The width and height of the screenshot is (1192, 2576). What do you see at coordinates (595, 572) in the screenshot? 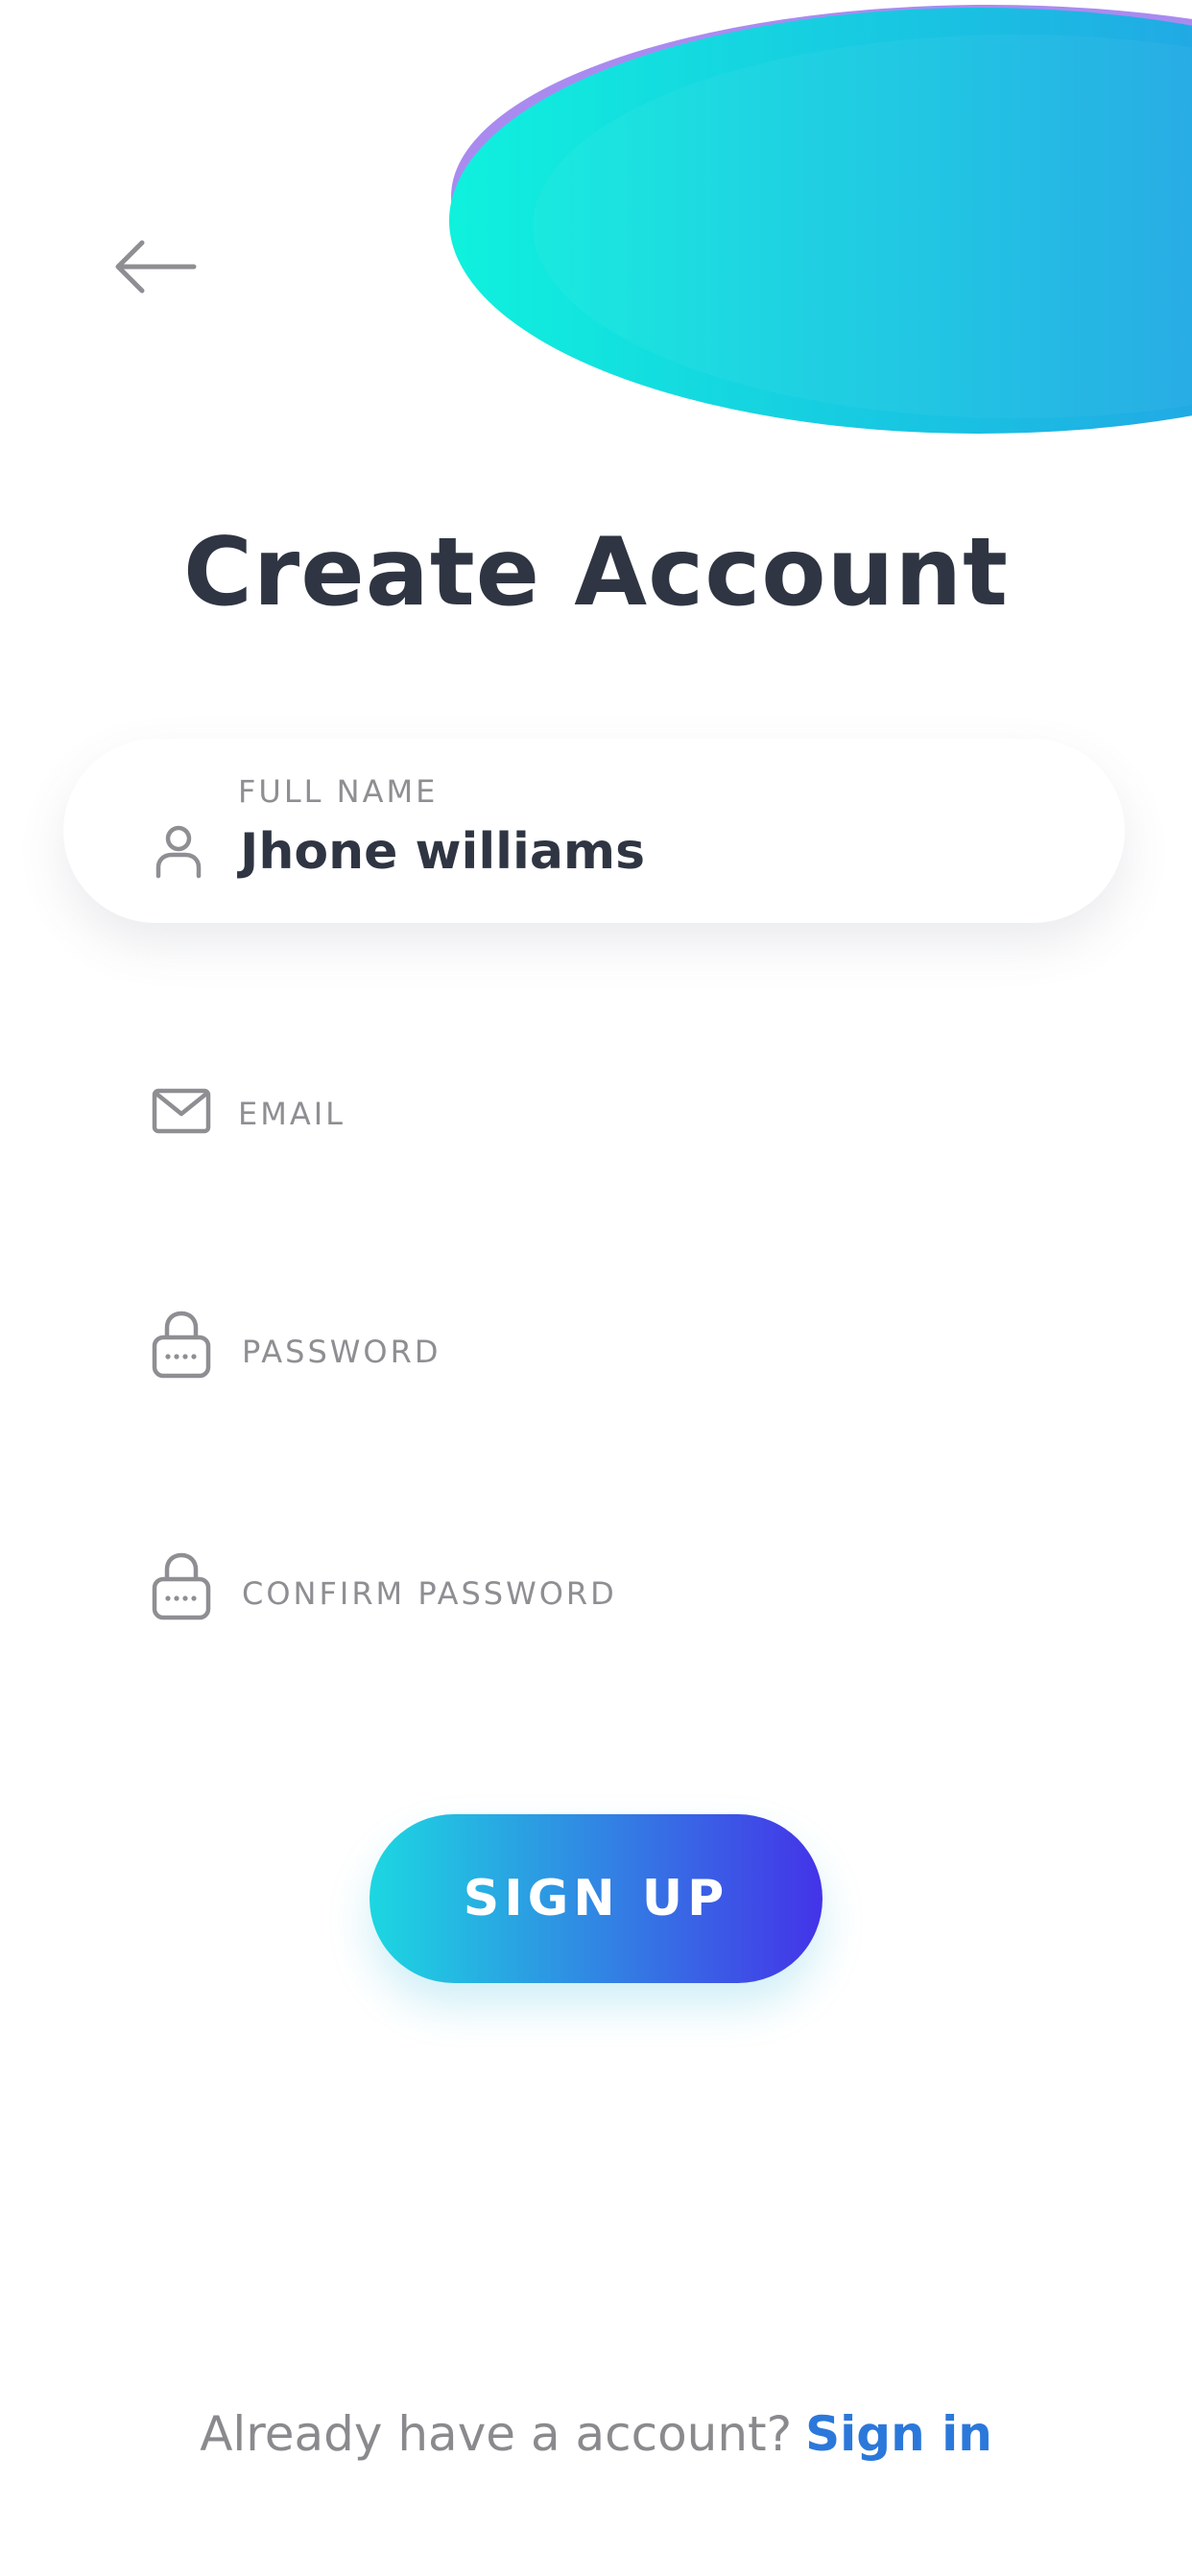
I see `page-title: Create Account` at bounding box center [595, 572].